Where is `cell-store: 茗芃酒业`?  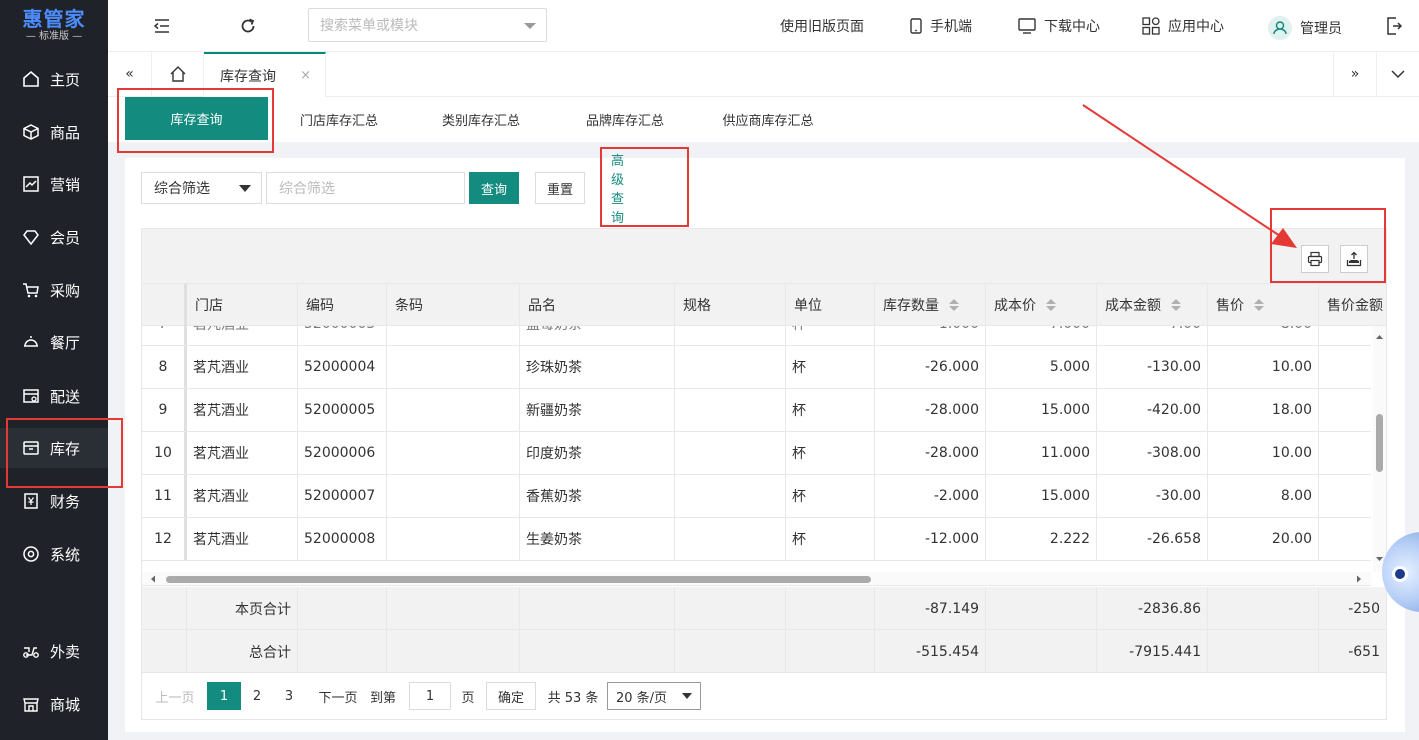
cell-store: 茗芃酒业 is located at coordinates (242, 367).